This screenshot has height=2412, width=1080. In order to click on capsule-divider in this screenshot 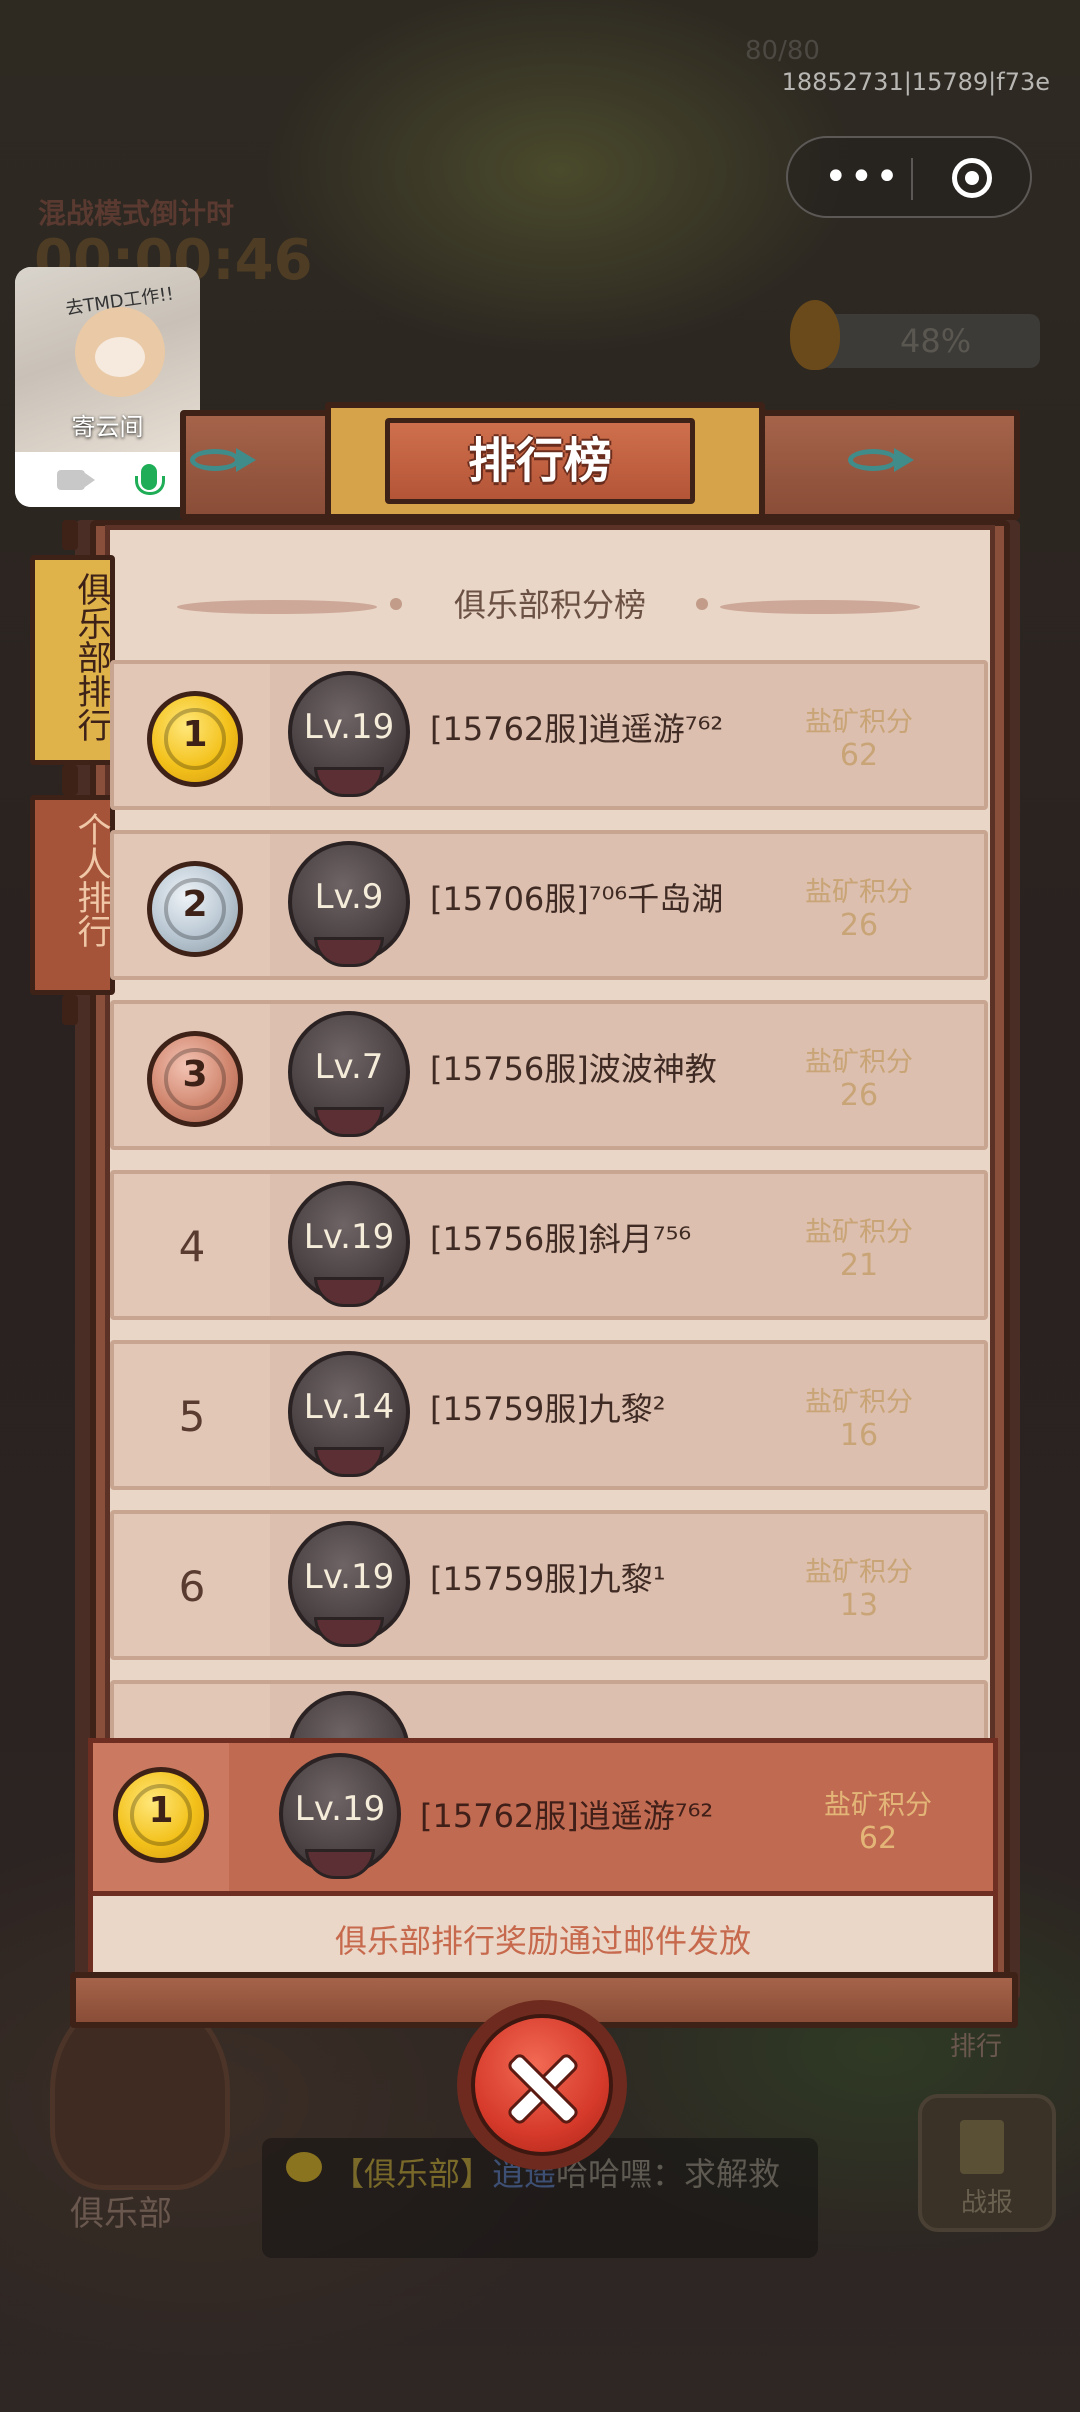, I will do `click(912, 179)`.